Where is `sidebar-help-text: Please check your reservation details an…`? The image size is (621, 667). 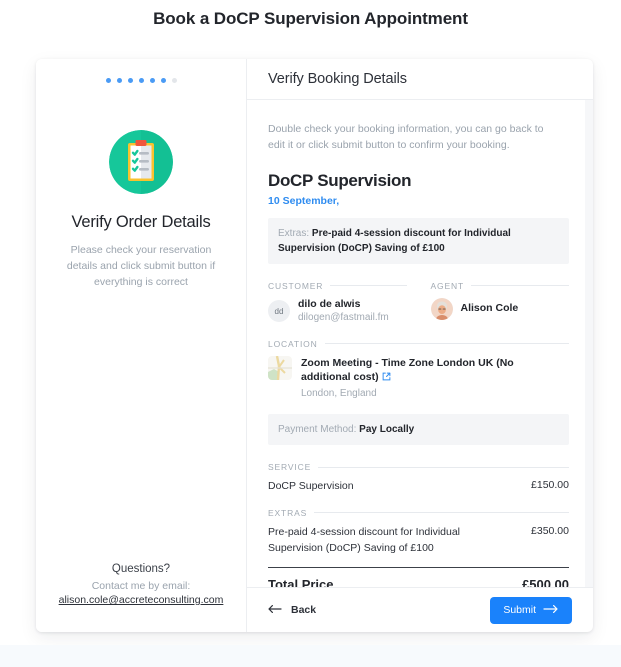
sidebar-help-text: Please check your reservation details an… is located at coordinates (141, 266).